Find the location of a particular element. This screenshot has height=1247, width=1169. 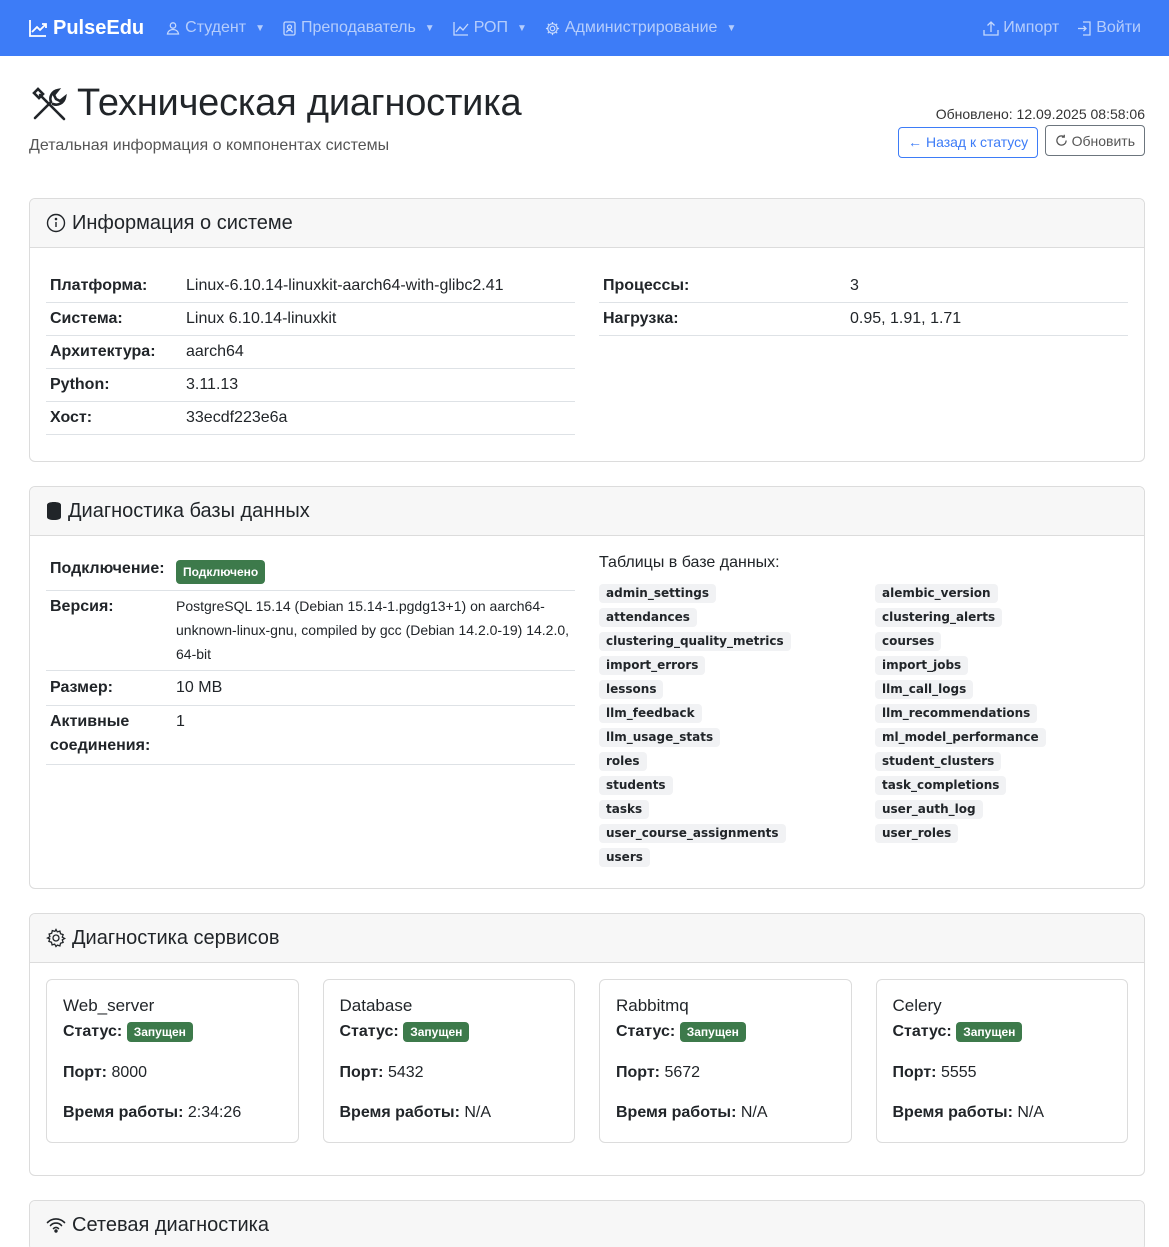

info-circle-icon is located at coordinates (56, 223).